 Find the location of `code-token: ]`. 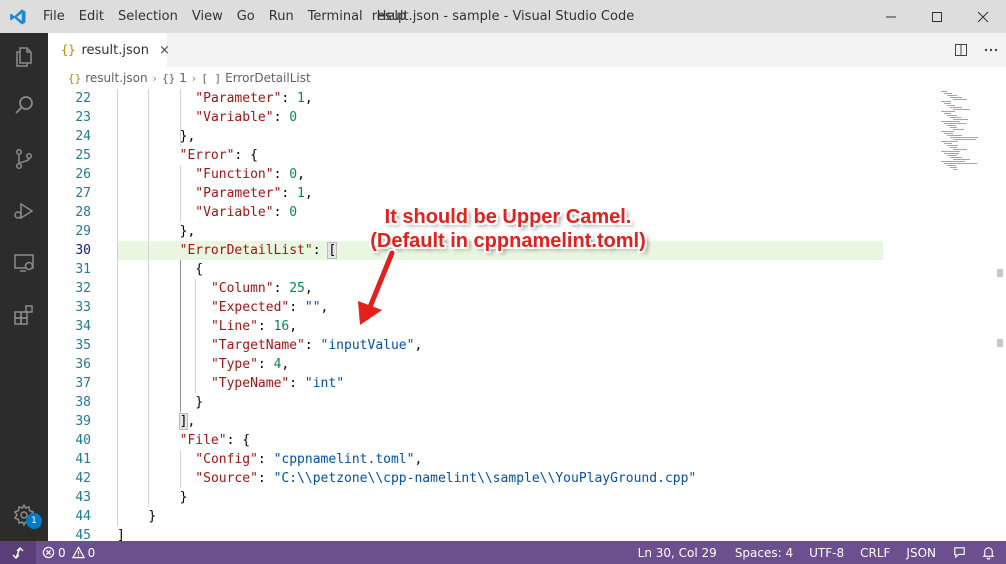

code-token: ] is located at coordinates (121, 534).